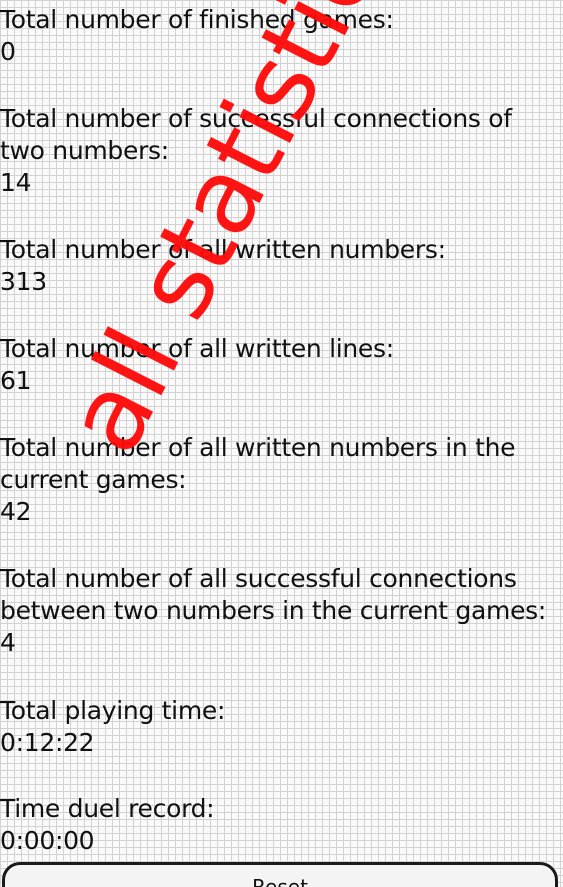 The image size is (563, 887). Describe the element at coordinates (197, 19) in the screenshot. I see `stat-label: Total number of finished games:` at that location.